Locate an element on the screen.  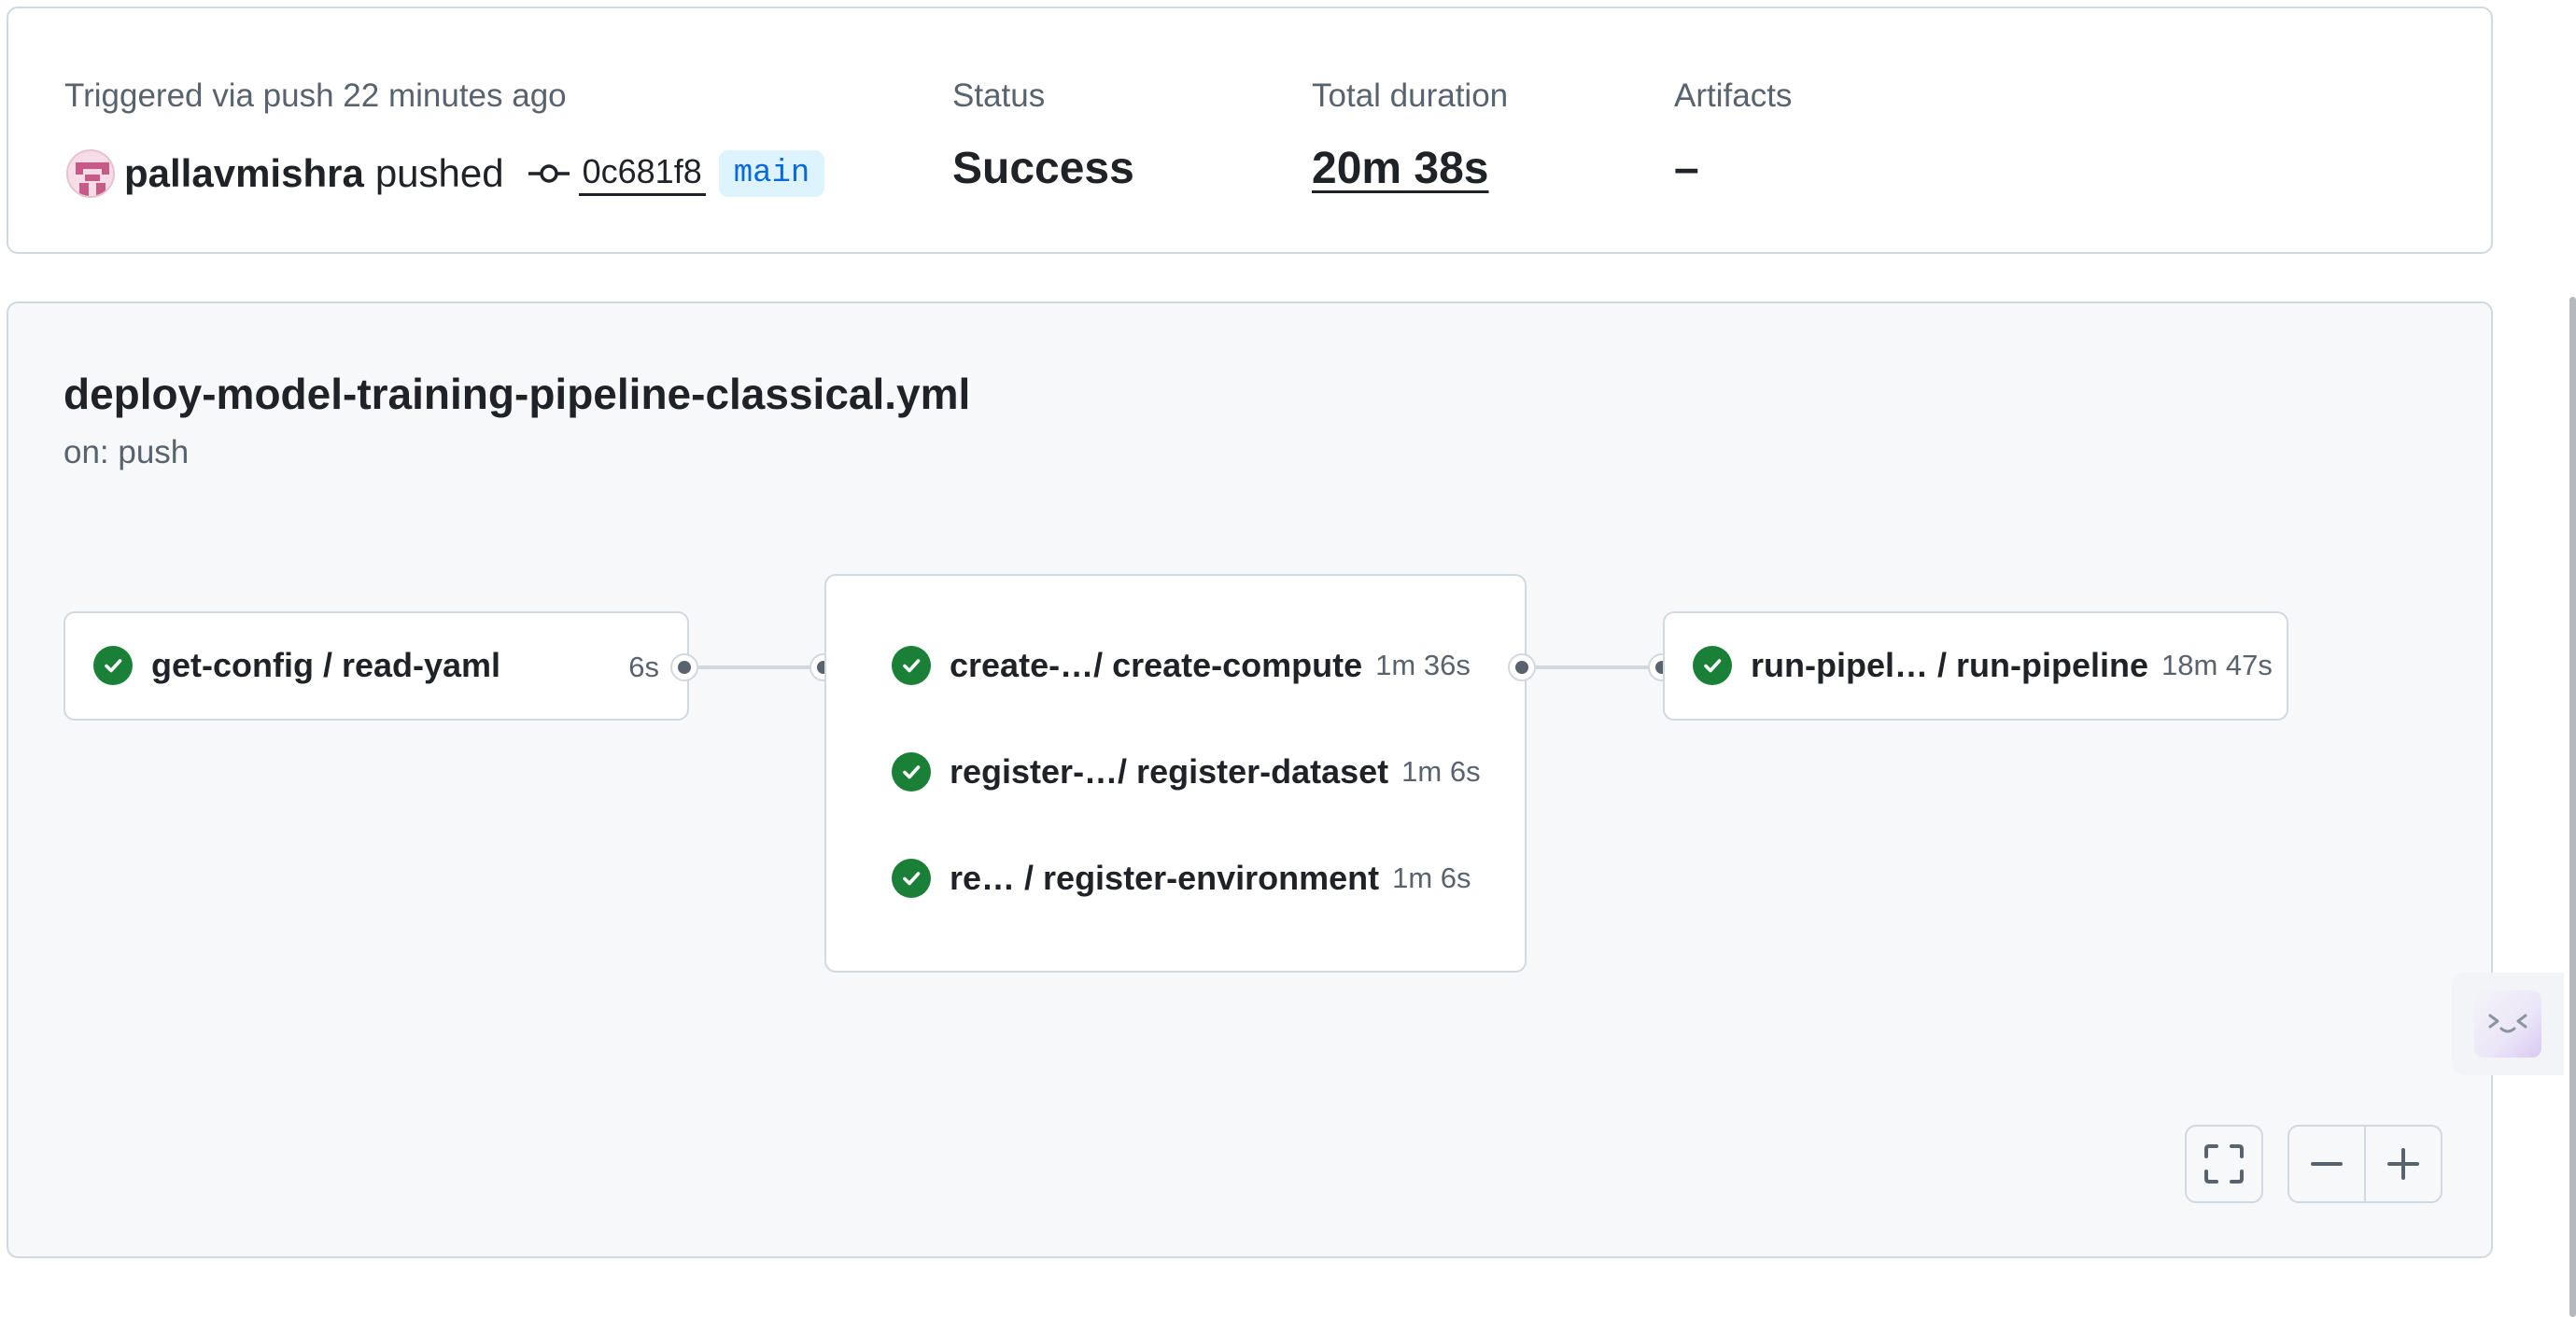
plus-icon is located at coordinates (2403, 1164).